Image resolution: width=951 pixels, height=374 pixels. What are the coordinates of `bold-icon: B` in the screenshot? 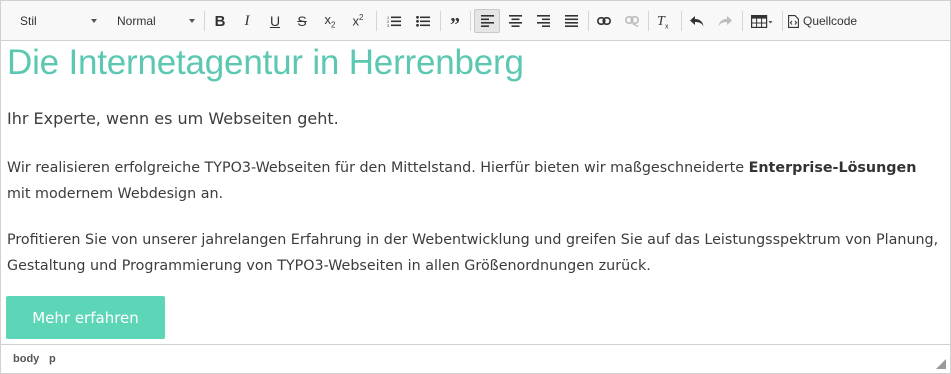 It's located at (220, 21).